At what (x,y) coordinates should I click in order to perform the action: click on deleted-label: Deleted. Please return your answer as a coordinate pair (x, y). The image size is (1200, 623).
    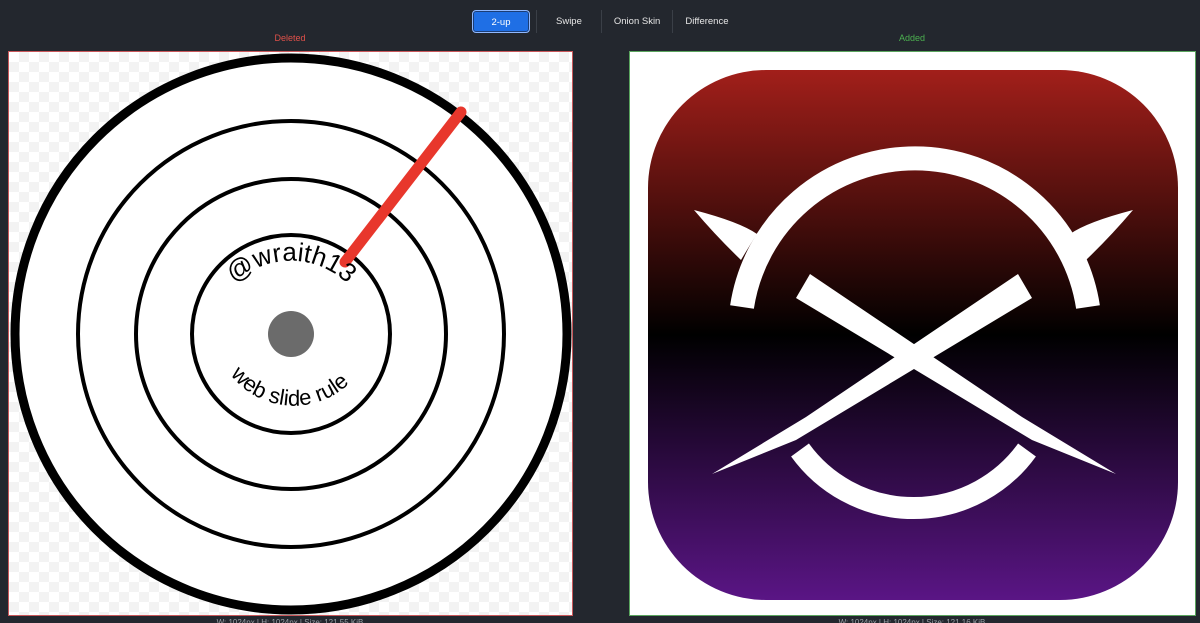
    Looking at the image, I should click on (290, 38).